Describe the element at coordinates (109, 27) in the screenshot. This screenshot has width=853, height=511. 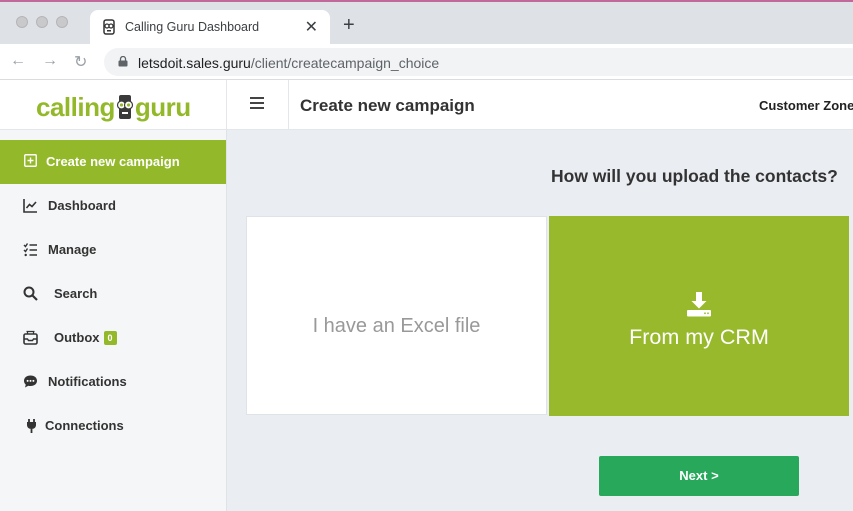
I see `calling-guru-favicon-icon` at that location.